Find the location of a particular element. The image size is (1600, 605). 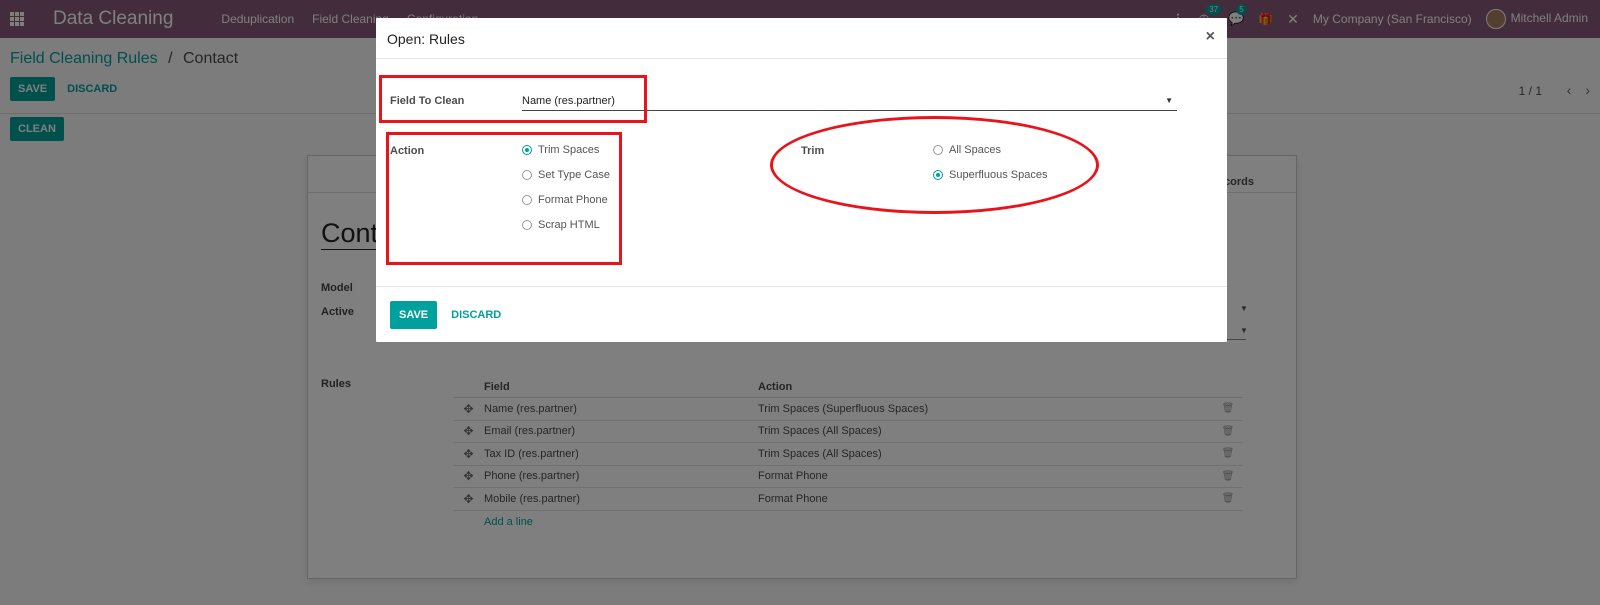

dialog-save-button: SAVE is located at coordinates (414, 315).